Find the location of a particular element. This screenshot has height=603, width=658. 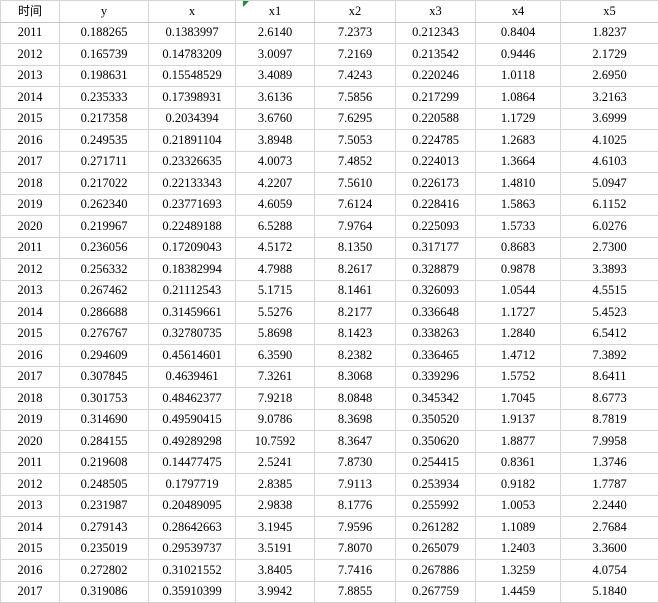

cell-x4: 1.5752 is located at coordinates (518, 377).